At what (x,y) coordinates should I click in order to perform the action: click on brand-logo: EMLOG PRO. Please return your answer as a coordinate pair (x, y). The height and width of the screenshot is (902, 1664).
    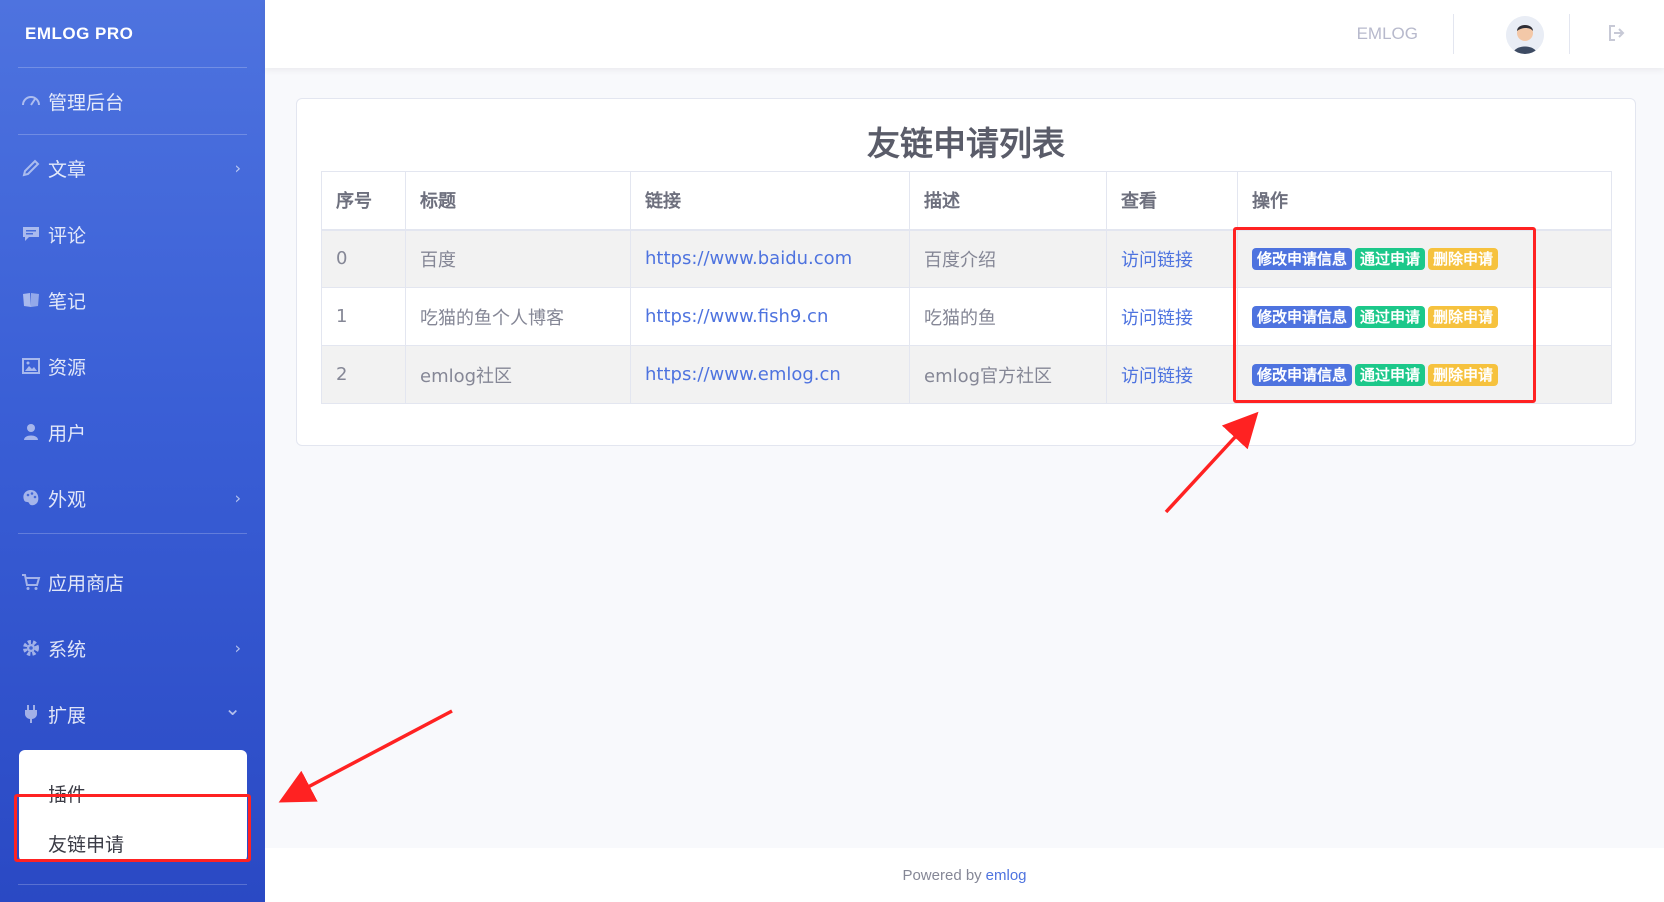
    Looking at the image, I should click on (132, 33).